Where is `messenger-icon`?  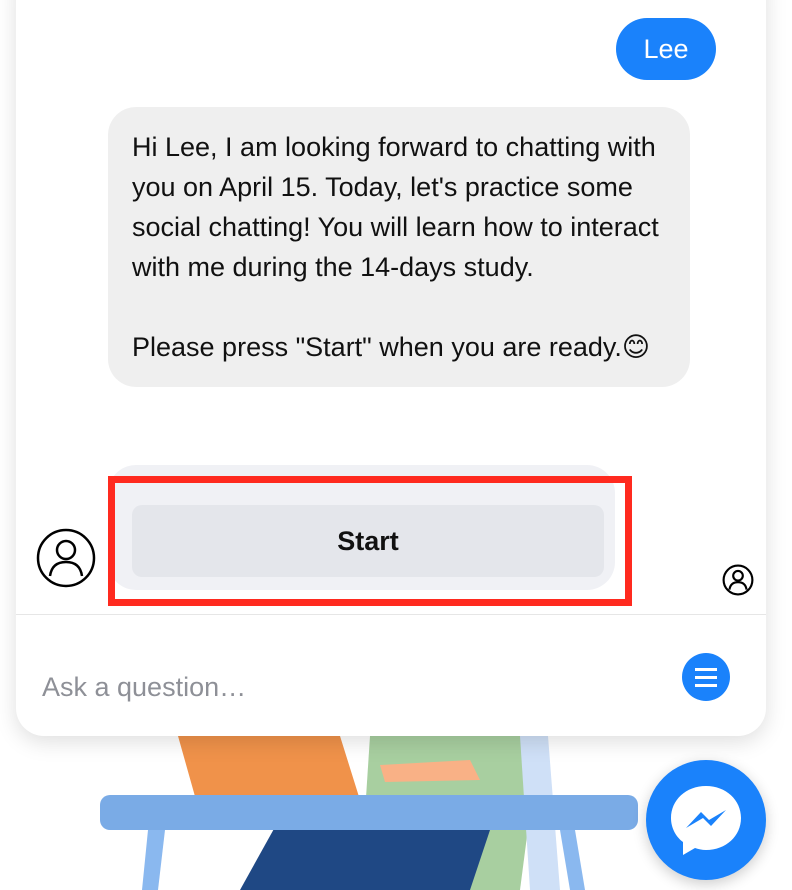 messenger-icon is located at coordinates (706, 820).